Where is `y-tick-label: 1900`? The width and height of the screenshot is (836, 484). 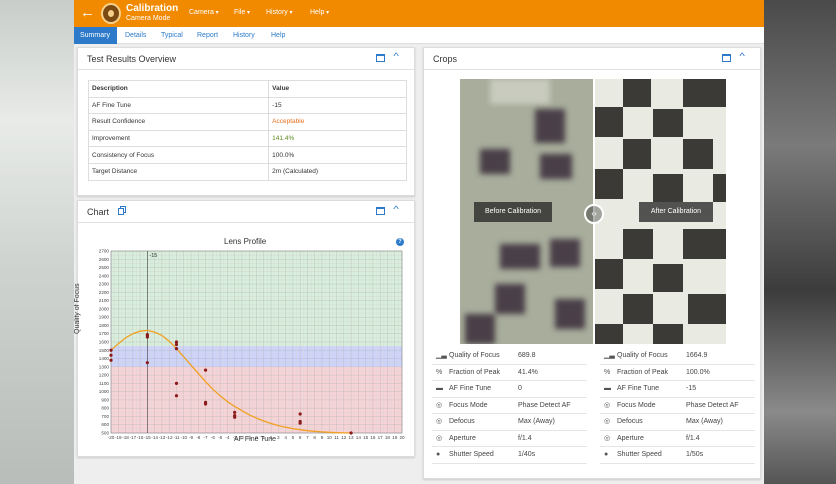 y-tick-label: 1900 is located at coordinates (104, 317).